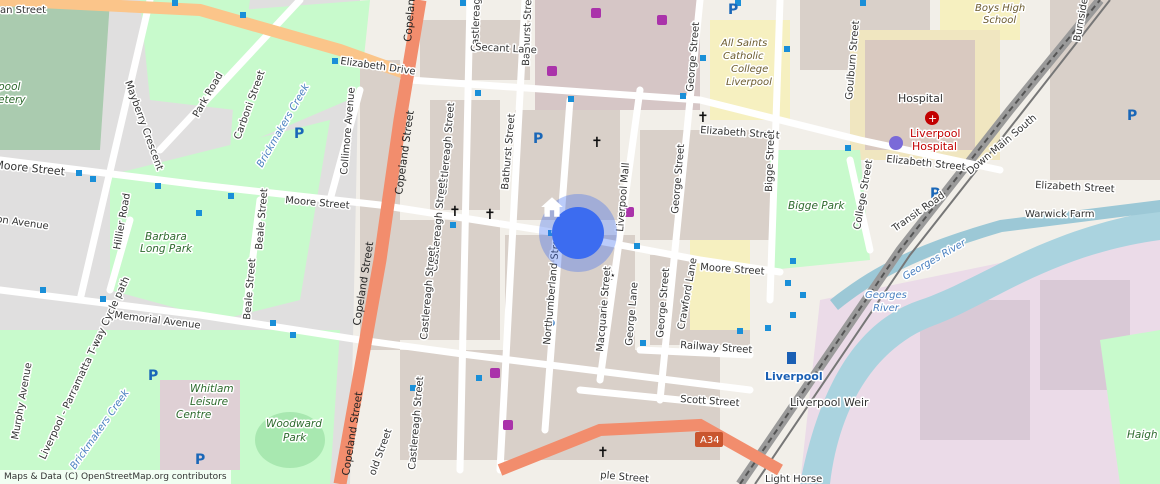  I want to click on street-label: Bigge Street, so click(770, 161).